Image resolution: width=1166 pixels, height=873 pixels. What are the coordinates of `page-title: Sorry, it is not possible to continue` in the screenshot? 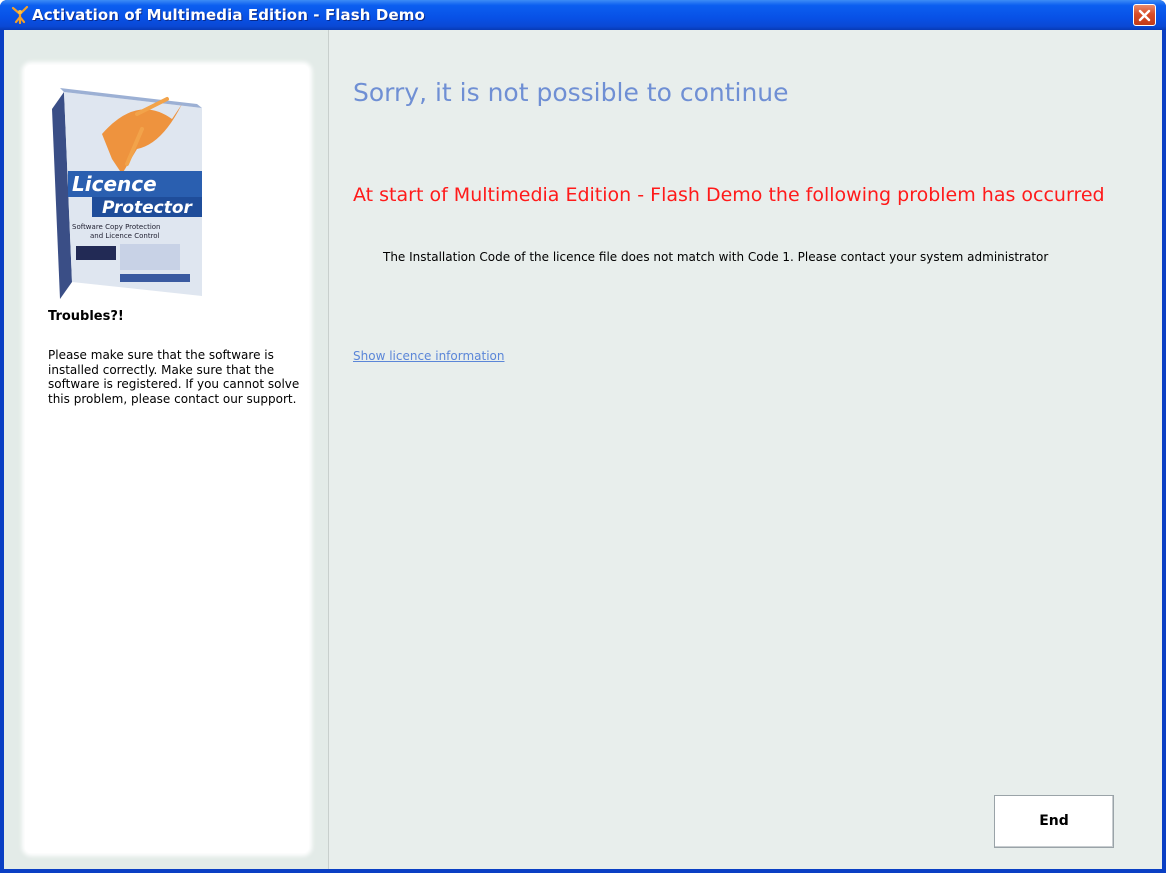 It's located at (571, 92).